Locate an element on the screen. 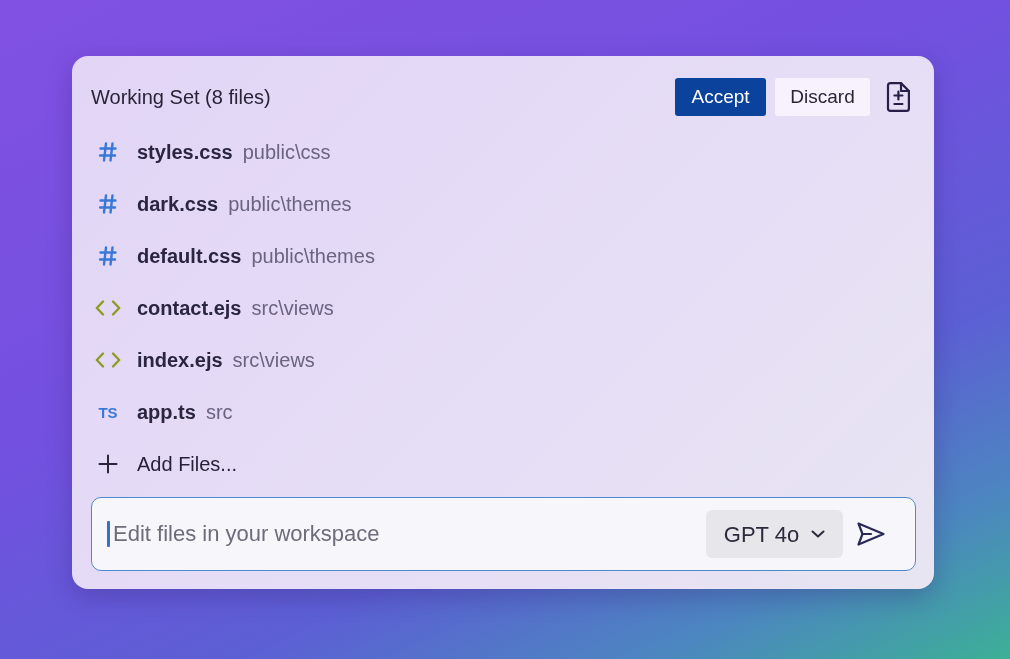  chat-input-field: Edit files in your workspace GPT 4o is located at coordinates (503, 534).